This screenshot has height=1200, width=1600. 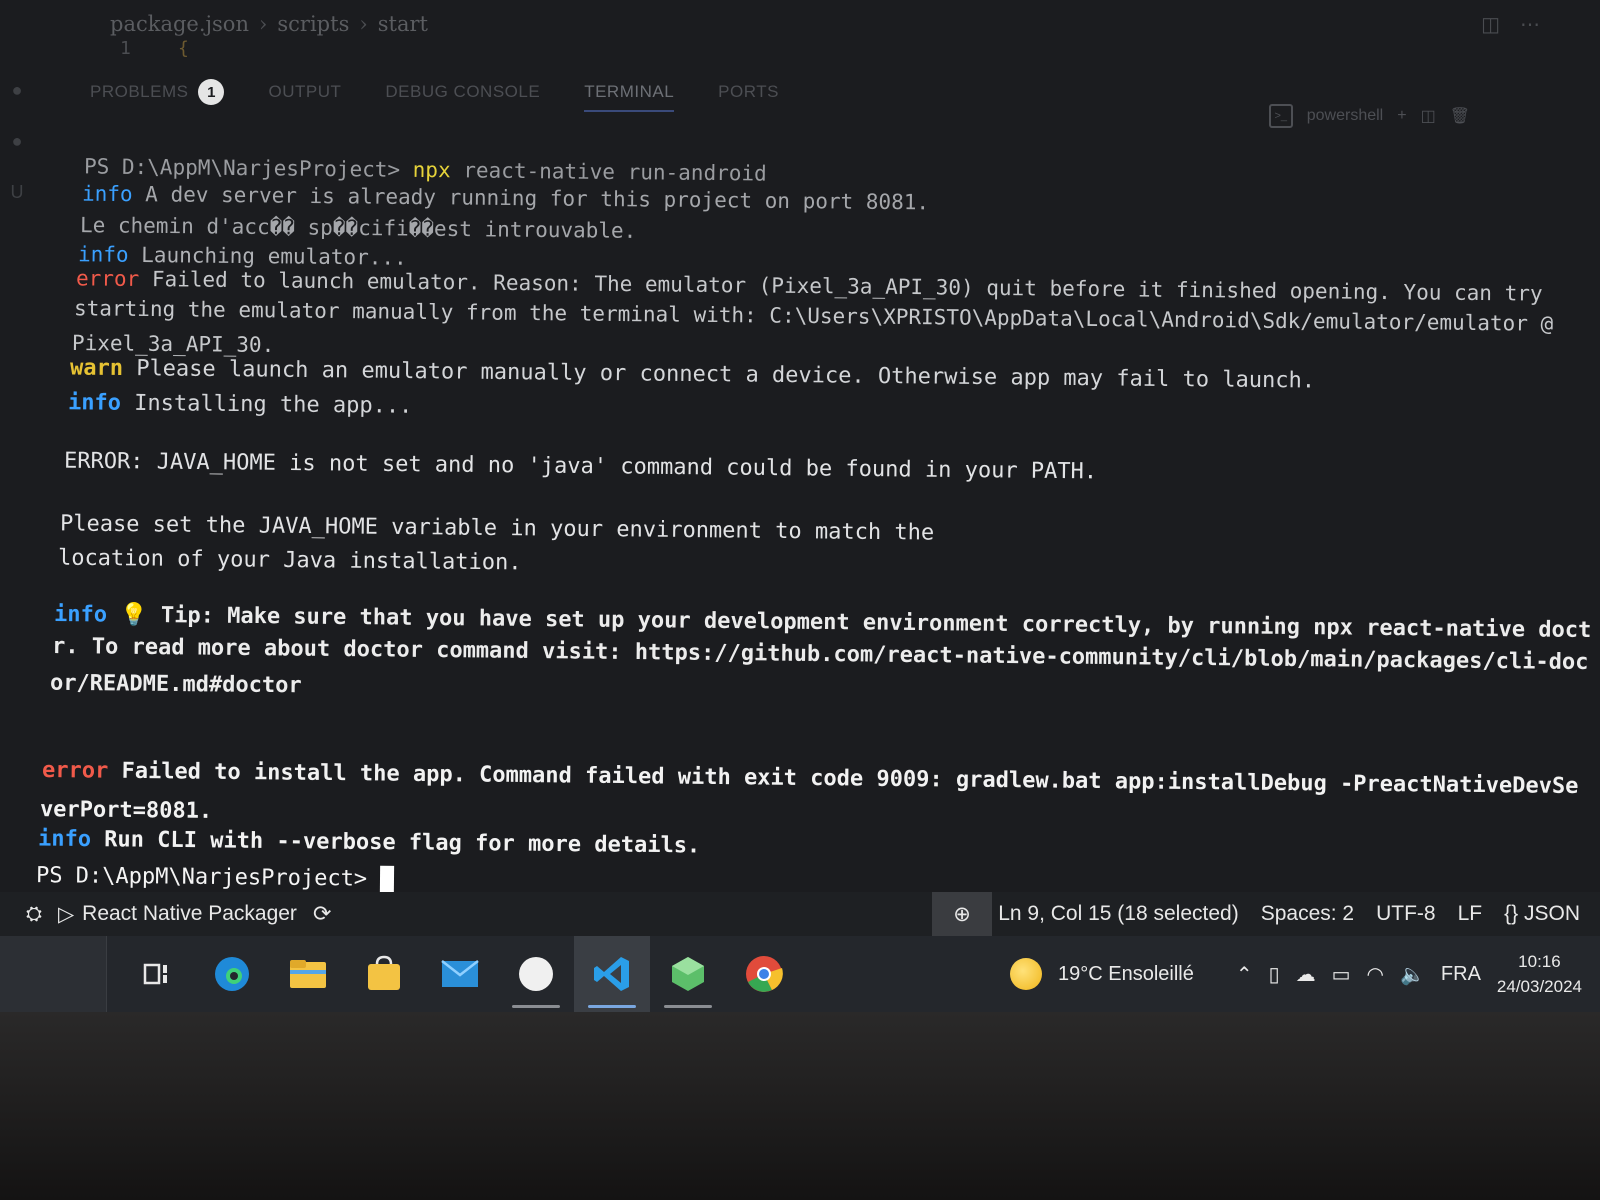 What do you see at coordinates (313, 24) in the screenshot?
I see `breadcrumb-scripts: scripts` at bounding box center [313, 24].